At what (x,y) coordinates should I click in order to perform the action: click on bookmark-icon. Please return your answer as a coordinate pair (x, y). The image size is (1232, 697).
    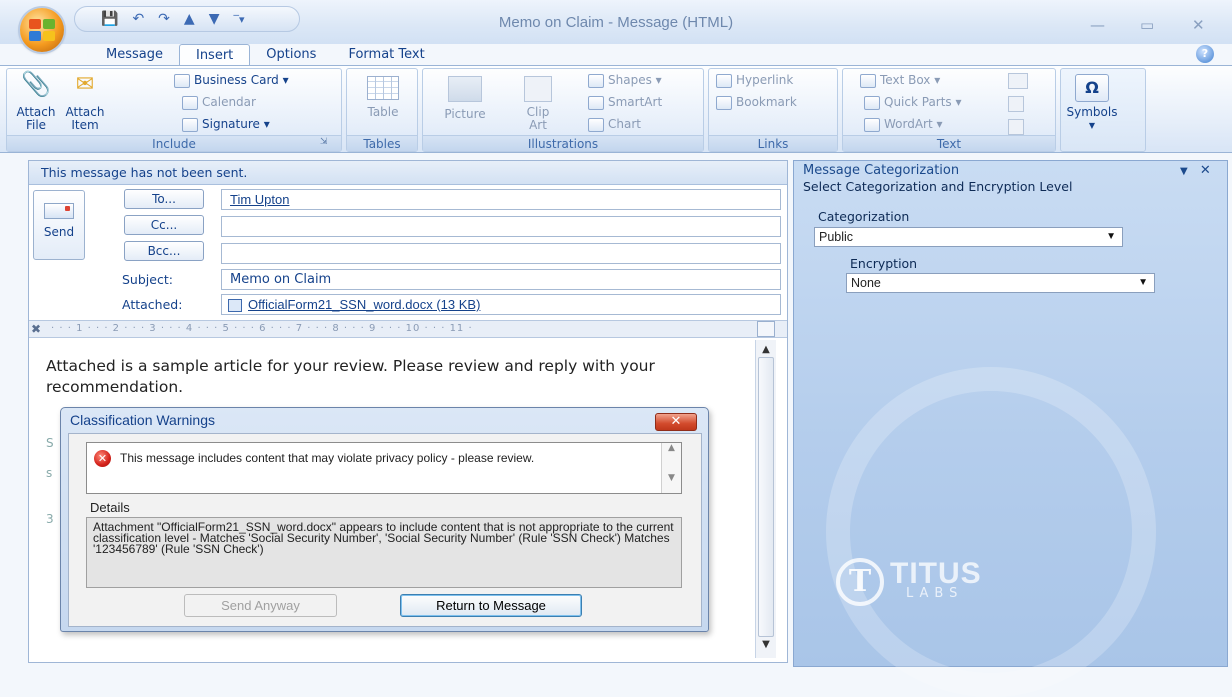
    Looking at the image, I should click on (724, 102).